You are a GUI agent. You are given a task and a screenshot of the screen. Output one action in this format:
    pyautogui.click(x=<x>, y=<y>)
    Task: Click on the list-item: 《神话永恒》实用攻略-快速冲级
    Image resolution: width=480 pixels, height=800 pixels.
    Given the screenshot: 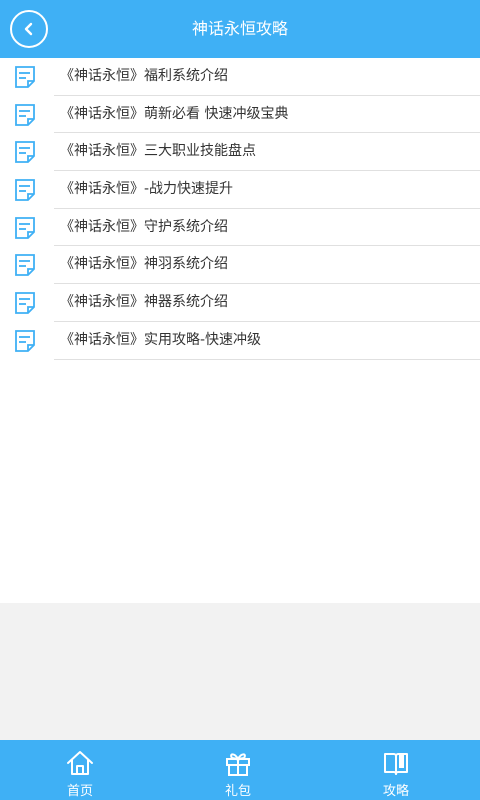 What is the action you would take?
    pyautogui.click(x=240, y=341)
    